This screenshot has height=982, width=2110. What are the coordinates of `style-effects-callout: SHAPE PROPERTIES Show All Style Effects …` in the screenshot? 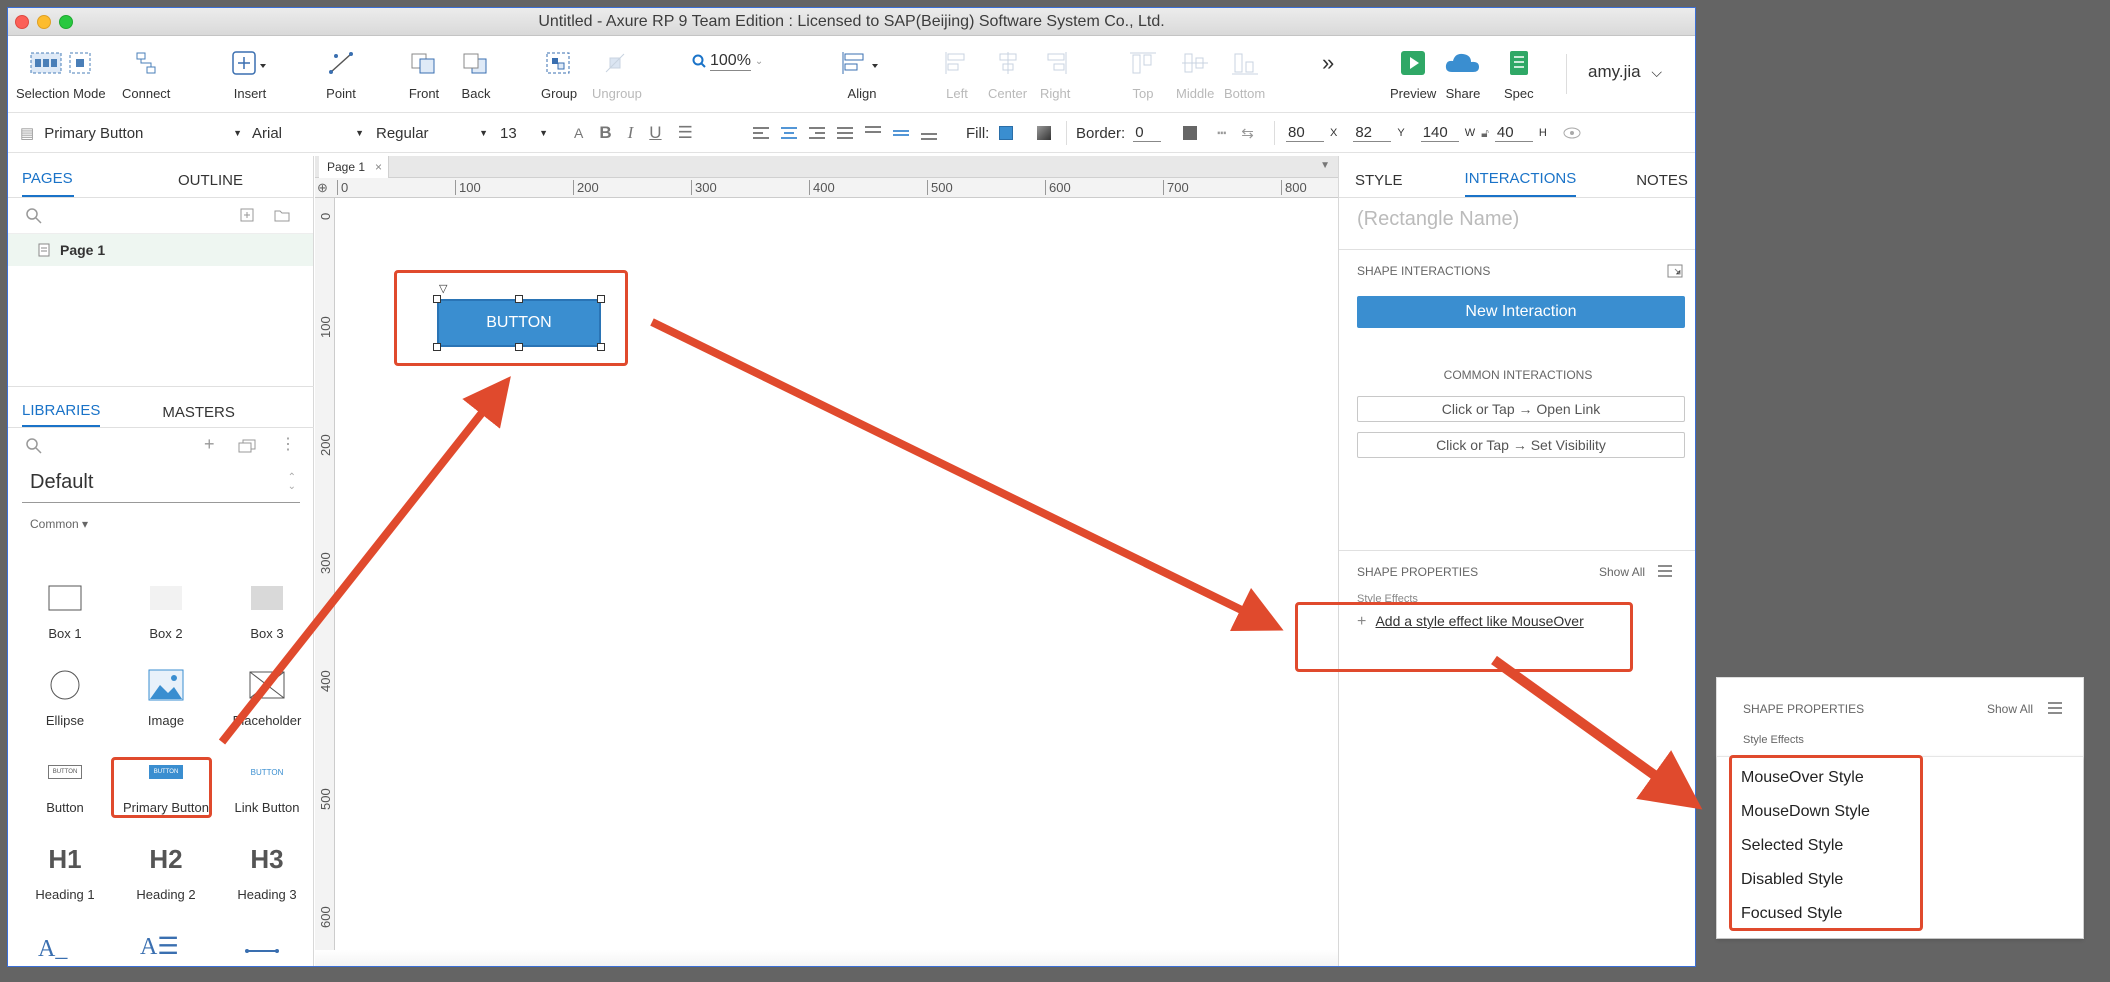 It's located at (1900, 808).